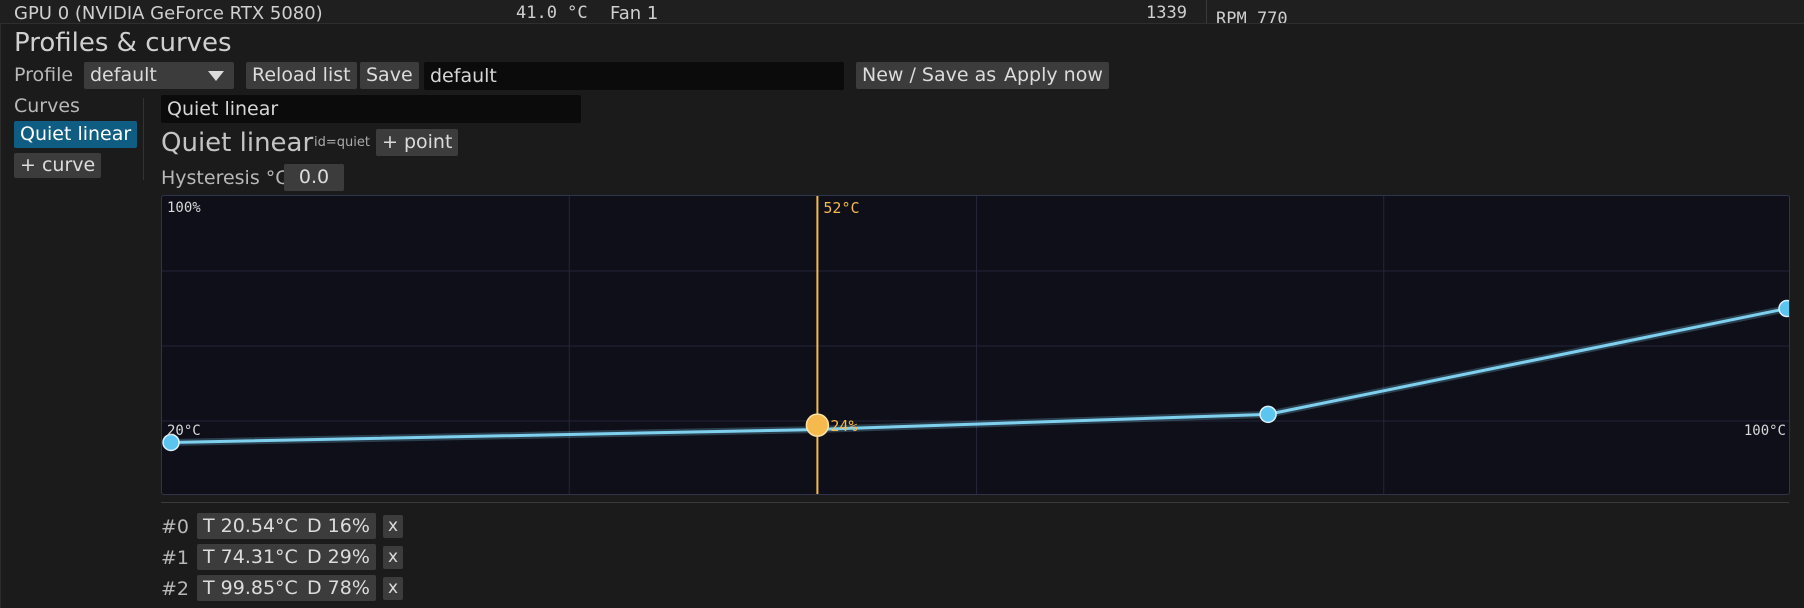 The height and width of the screenshot is (608, 1804). Describe the element at coordinates (76, 134) in the screenshot. I see `curve-item-quiet-linear: Quiet linear` at that location.